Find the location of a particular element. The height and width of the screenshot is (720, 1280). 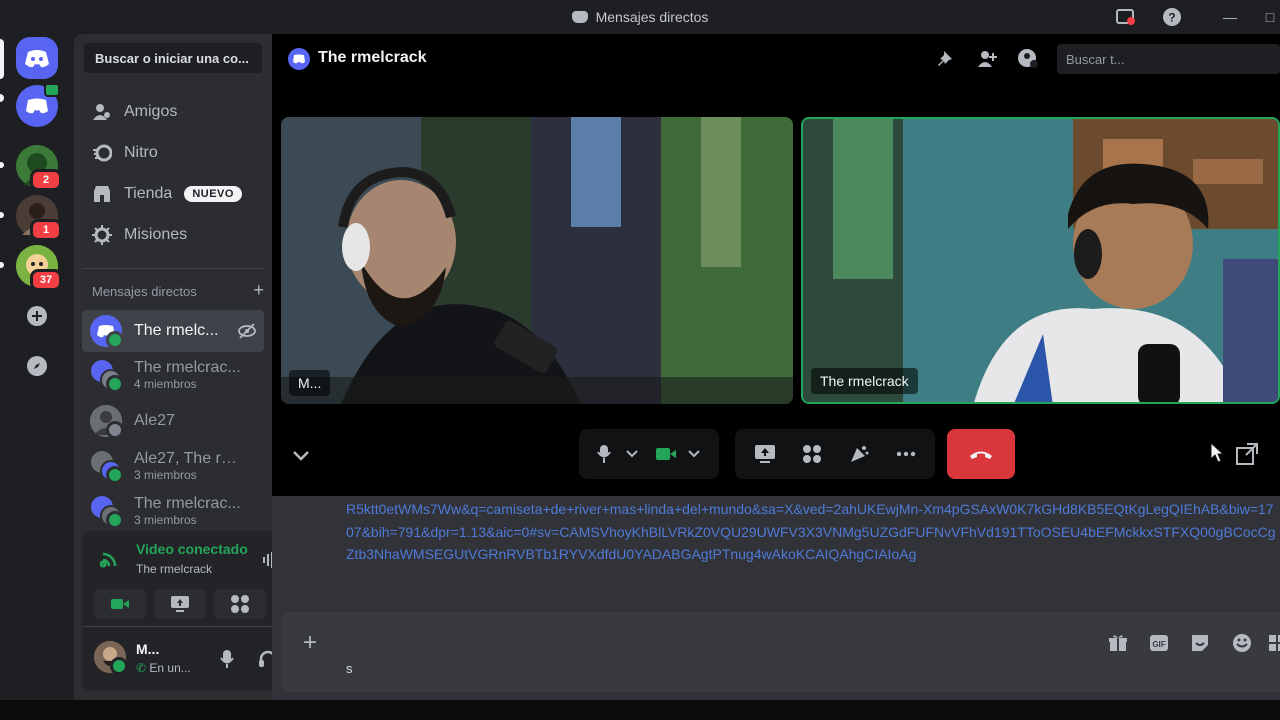

server-call-icon is located at coordinates (38, 105).